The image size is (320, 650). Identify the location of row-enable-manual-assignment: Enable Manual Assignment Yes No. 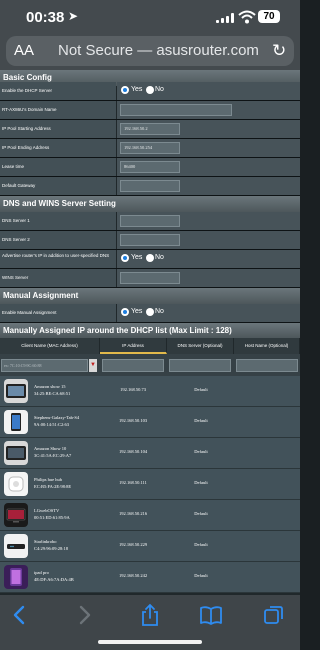
(150, 313).